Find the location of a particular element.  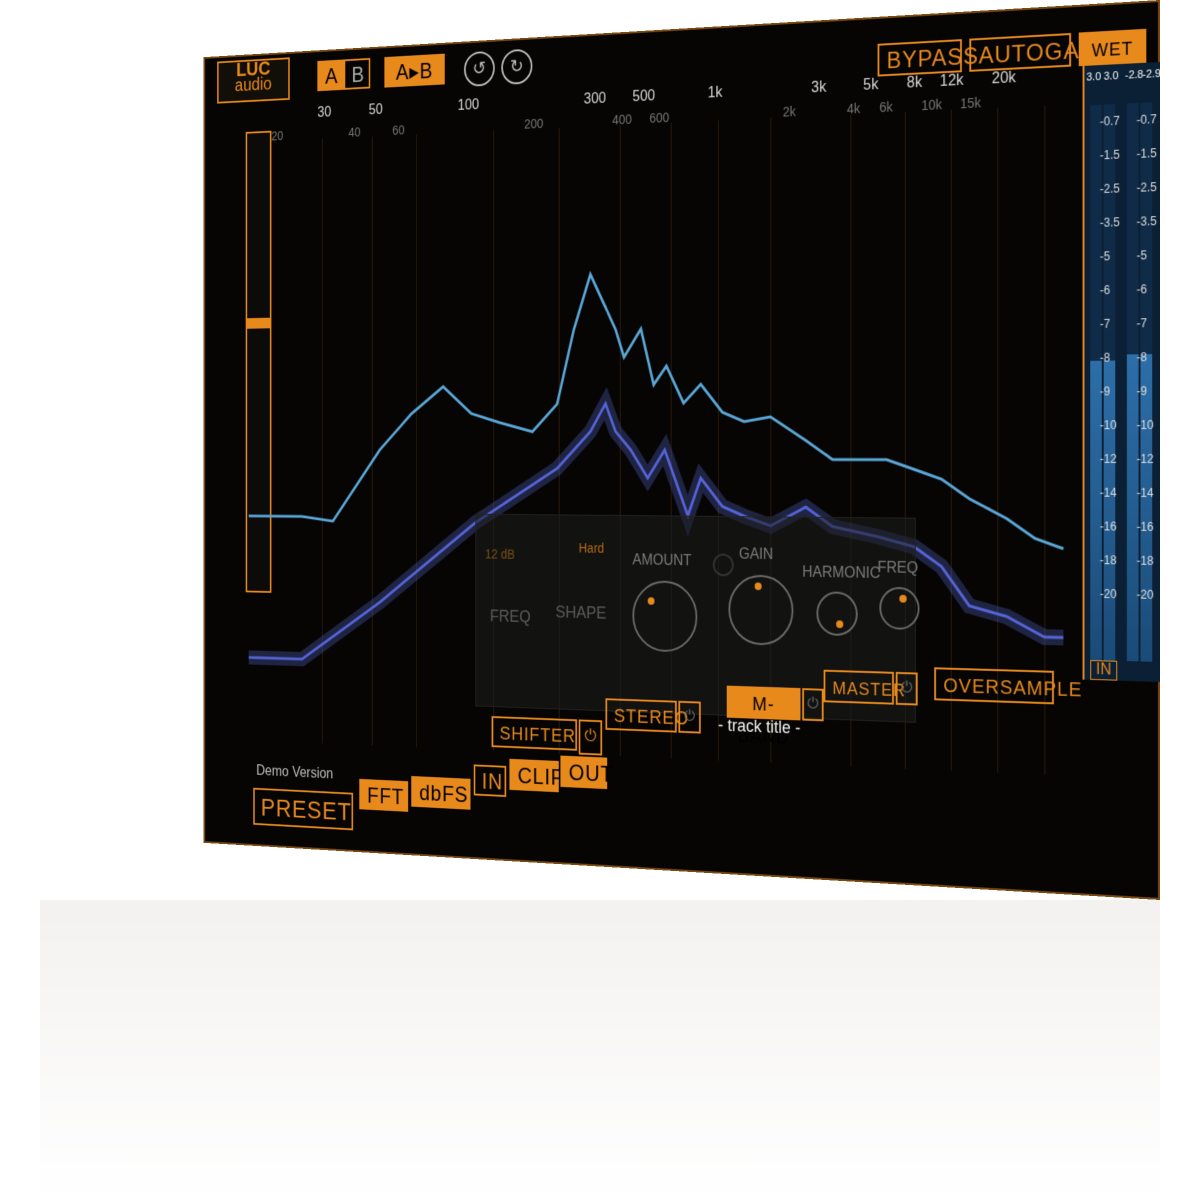

fft-button: FFT is located at coordinates (384, 795).